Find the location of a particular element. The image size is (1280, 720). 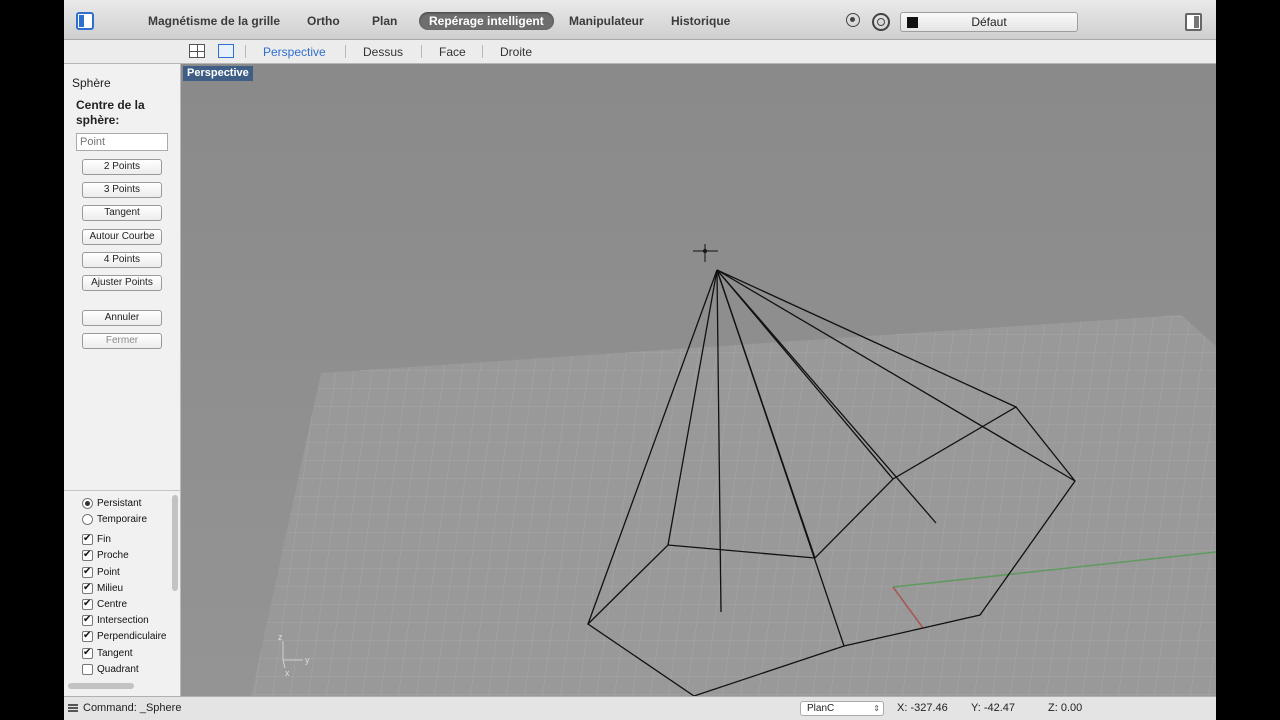

tab-top: Dessus is located at coordinates (383, 52).